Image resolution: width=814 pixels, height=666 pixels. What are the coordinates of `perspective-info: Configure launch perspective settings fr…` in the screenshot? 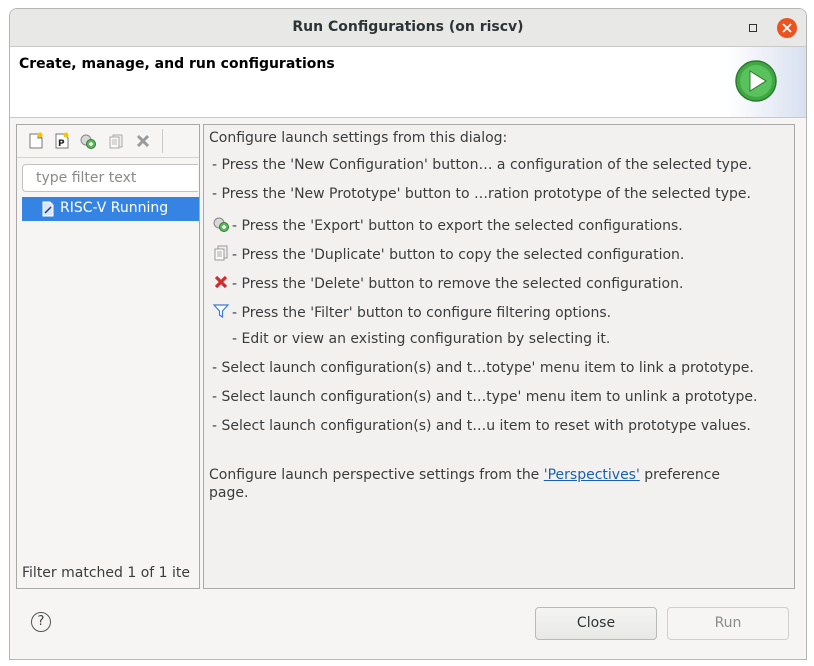 It's located at (464, 475).